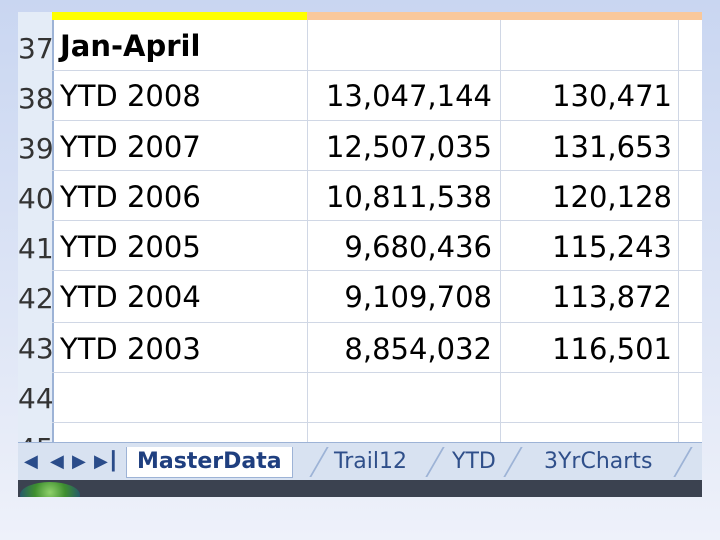 The image size is (720, 540). What do you see at coordinates (399, 349) in the screenshot?
I see `value-cell: 8,854,032` at bounding box center [399, 349].